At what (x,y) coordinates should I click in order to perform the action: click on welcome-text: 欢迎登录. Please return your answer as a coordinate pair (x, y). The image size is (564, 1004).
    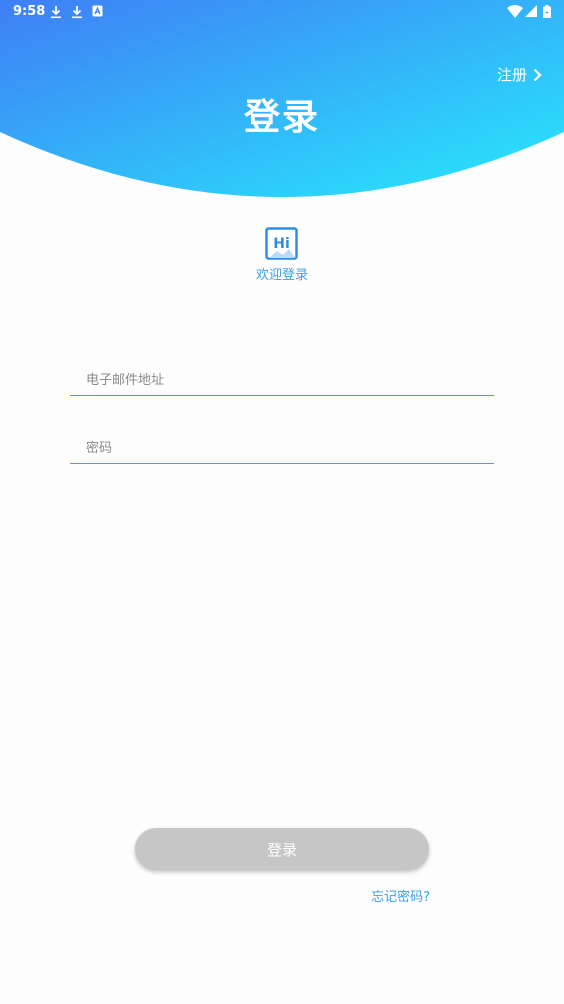
    Looking at the image, I should click on (281, 275).